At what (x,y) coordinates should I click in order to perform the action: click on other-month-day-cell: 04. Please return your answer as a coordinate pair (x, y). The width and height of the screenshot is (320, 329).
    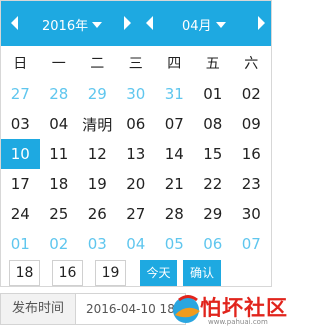
    Looking at the image, I should click on (136, 244).